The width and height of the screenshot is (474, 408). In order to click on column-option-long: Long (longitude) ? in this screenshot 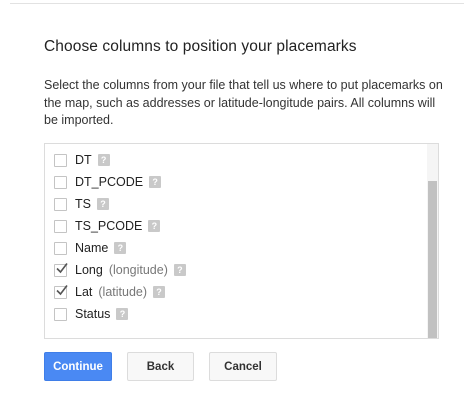, I will do `click(120, 270)`.